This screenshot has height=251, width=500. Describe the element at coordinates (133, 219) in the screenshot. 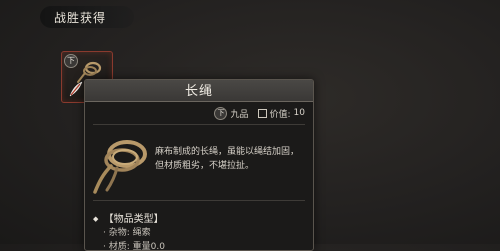

I see `section-title: 【物品类型】` at that location.